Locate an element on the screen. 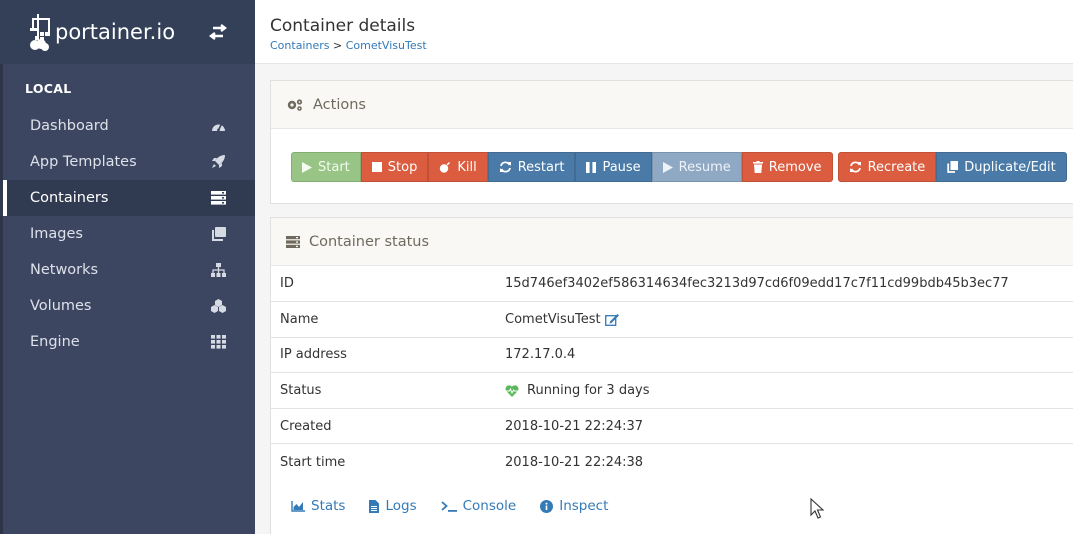  container-status-panel-header: Container status is located at coordinates (672, 242).